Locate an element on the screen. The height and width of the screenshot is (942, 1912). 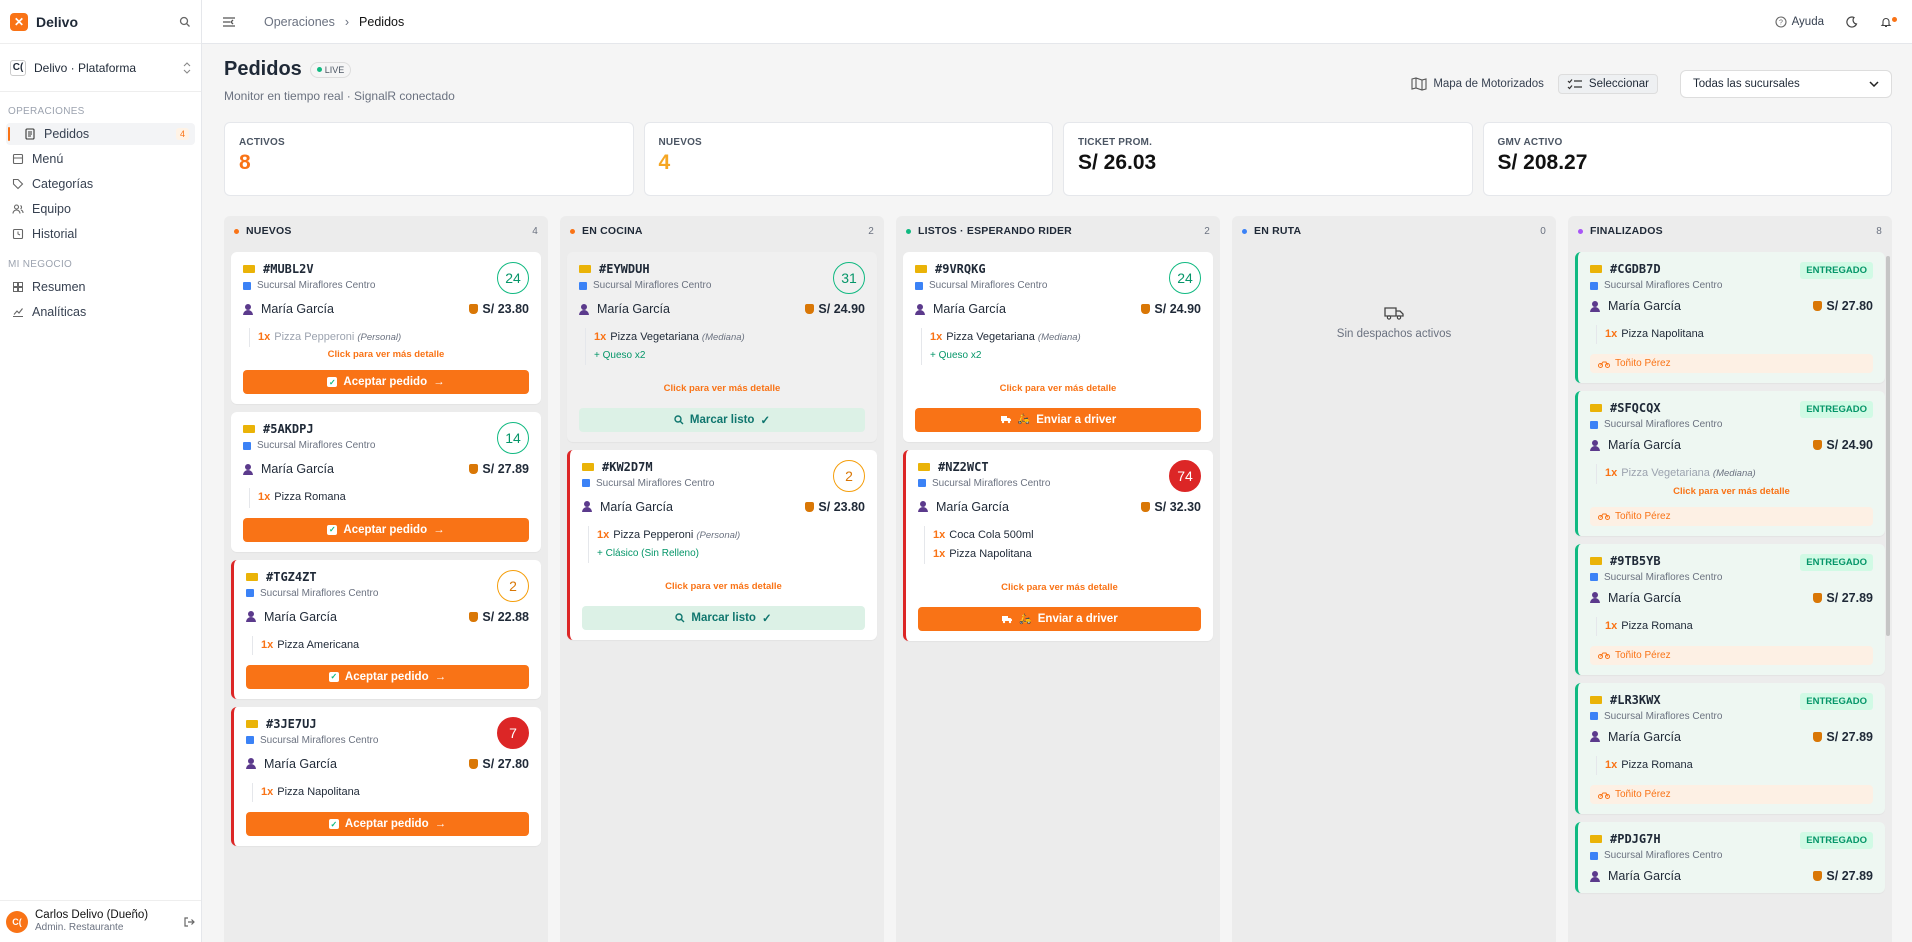
select-button: Seleccionar is located at coordinates (1607, 84).